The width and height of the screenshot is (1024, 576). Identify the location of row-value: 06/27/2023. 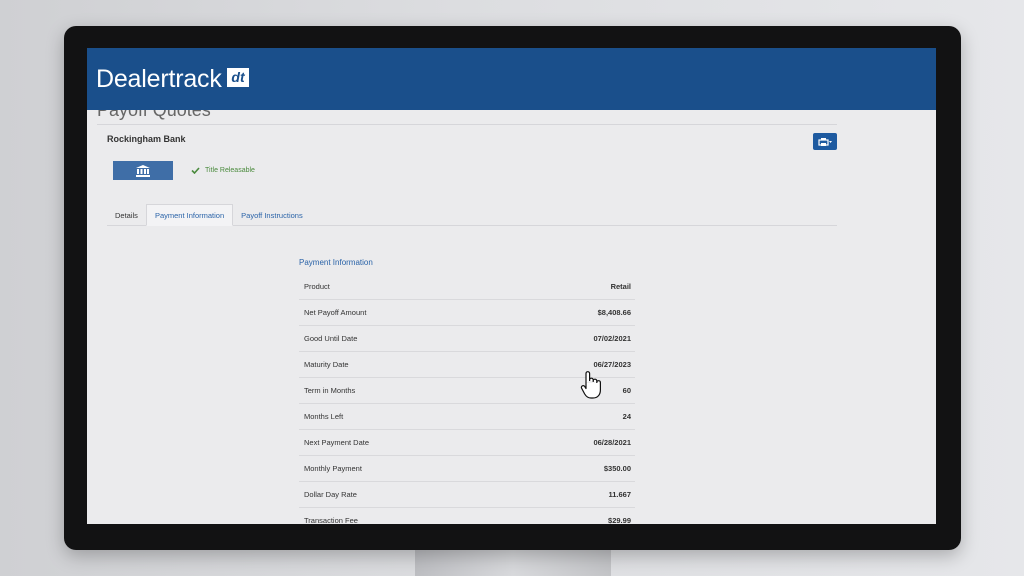
(612, 364).